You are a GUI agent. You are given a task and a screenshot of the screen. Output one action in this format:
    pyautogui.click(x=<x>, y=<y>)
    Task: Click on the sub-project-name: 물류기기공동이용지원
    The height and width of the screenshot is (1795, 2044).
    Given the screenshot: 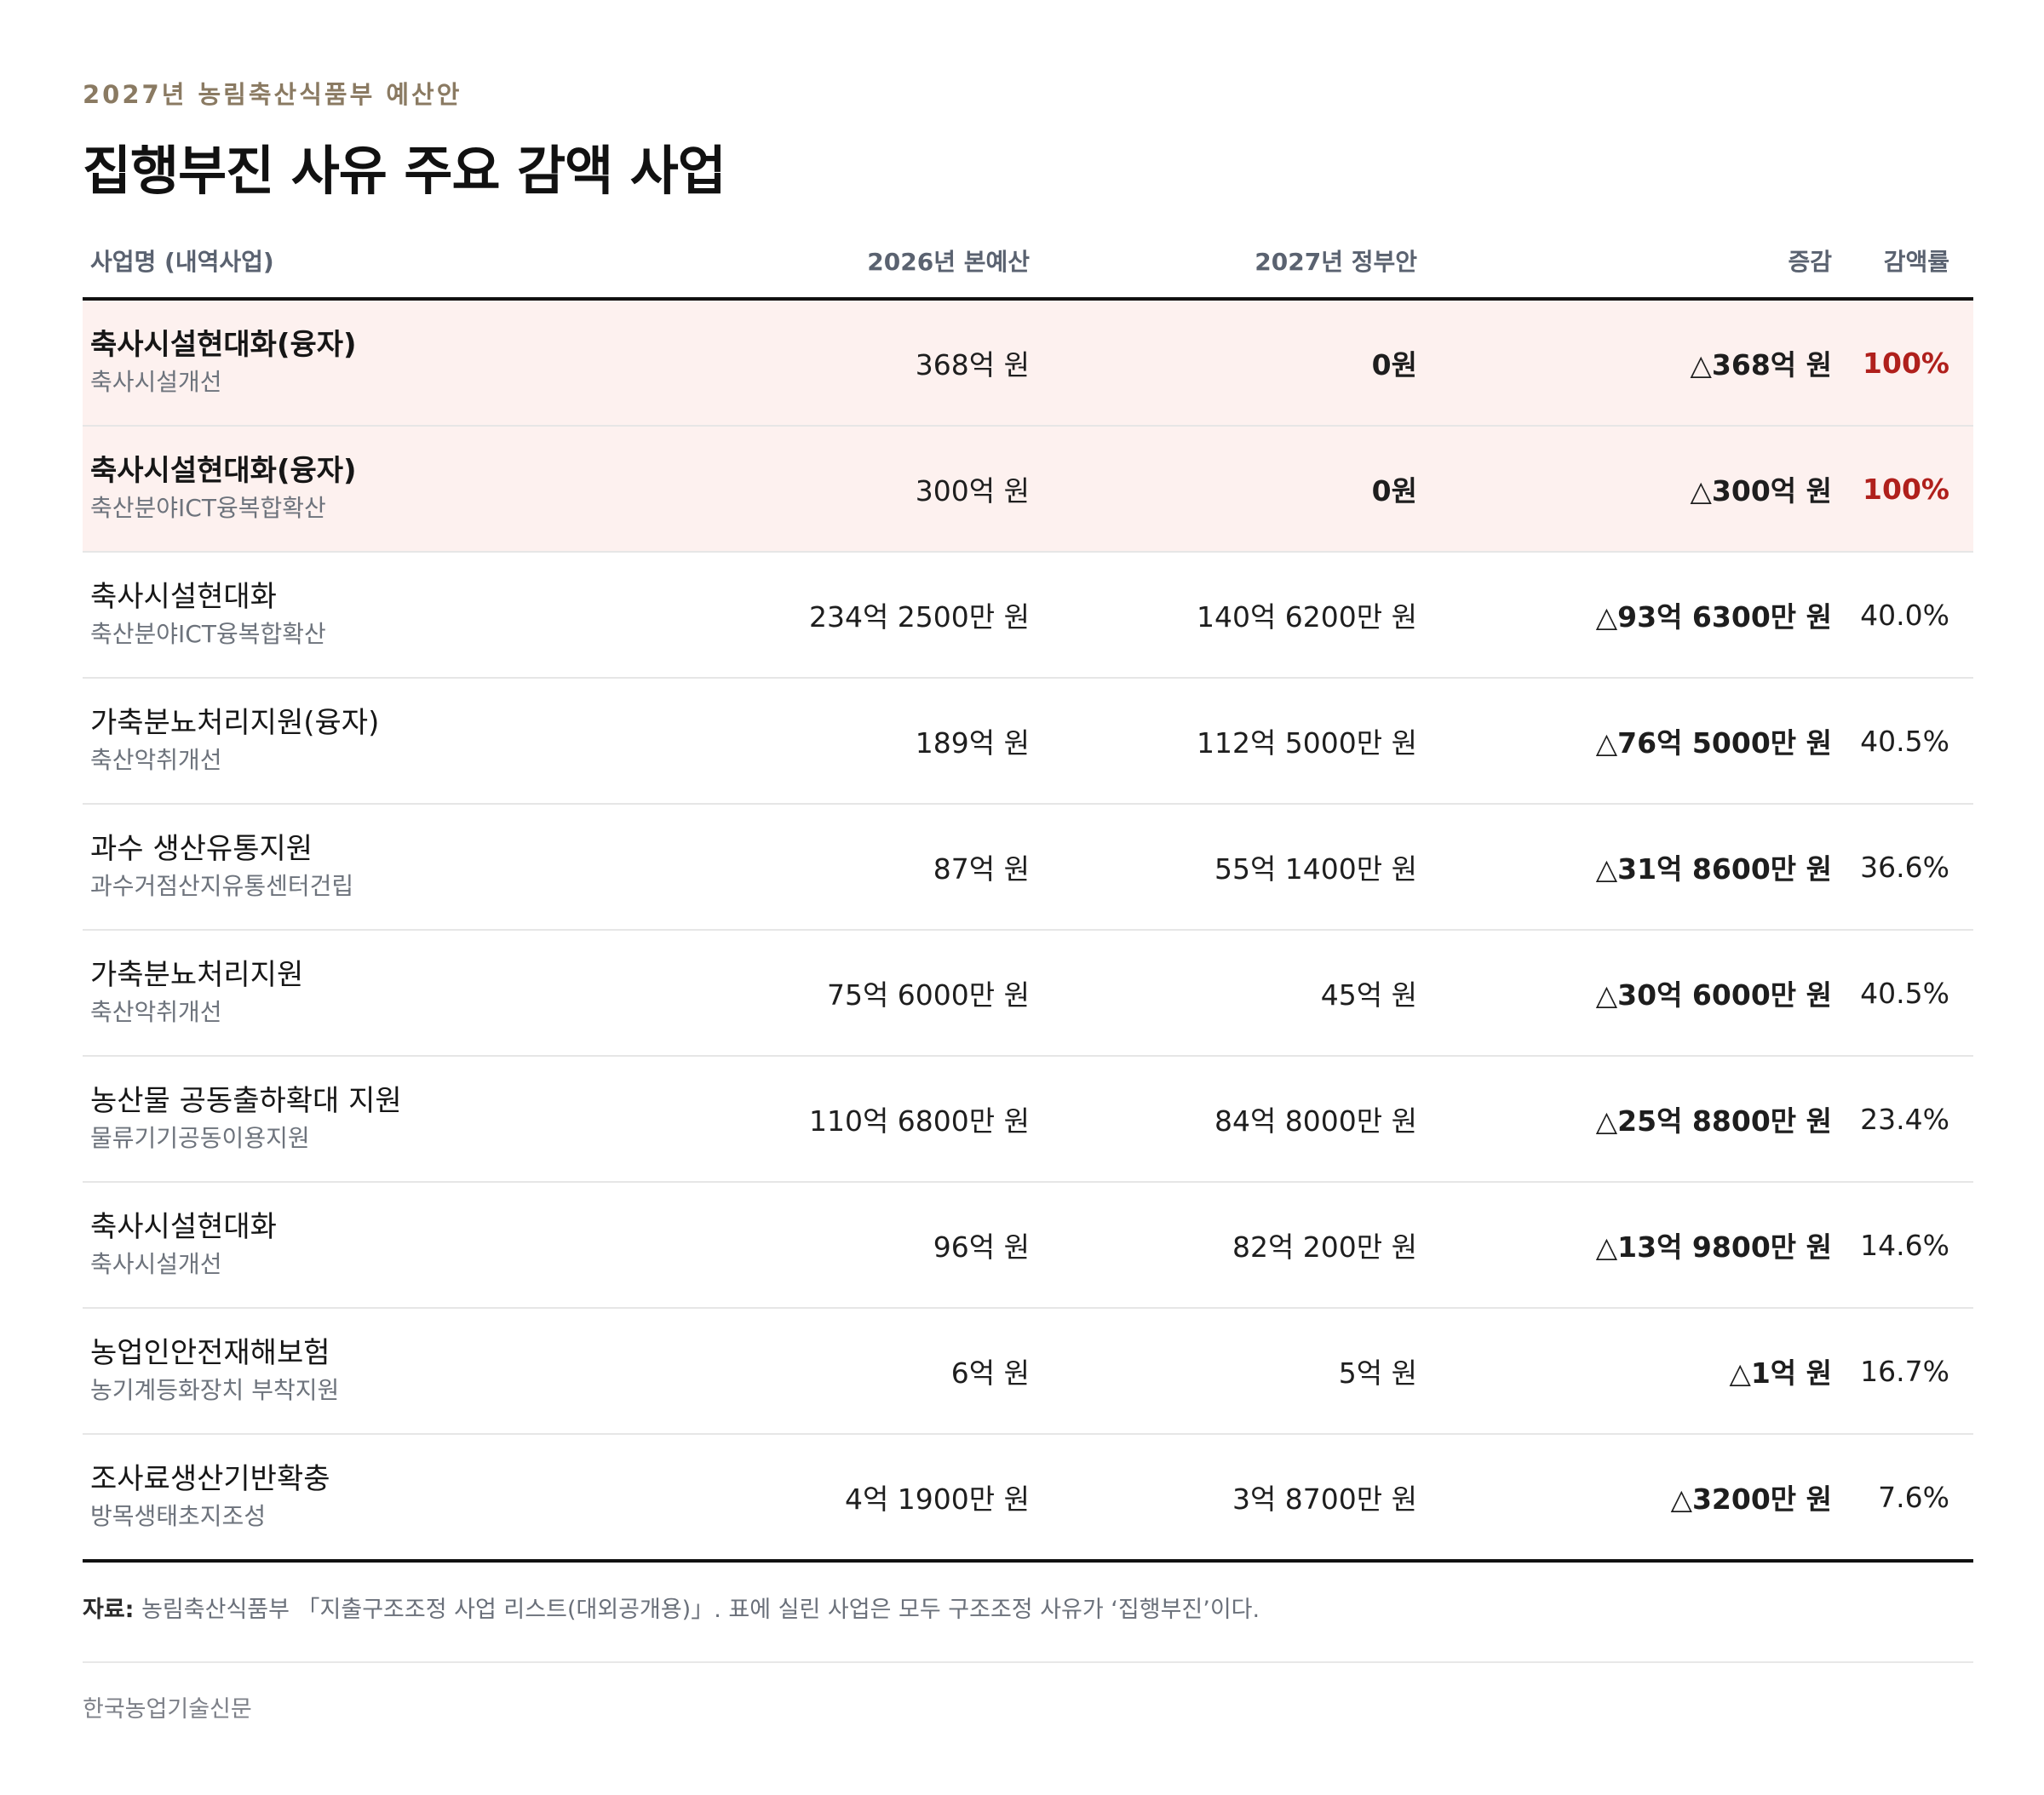 What is the action you would take?
    pyautogui.click(x=200, y=1138)
    